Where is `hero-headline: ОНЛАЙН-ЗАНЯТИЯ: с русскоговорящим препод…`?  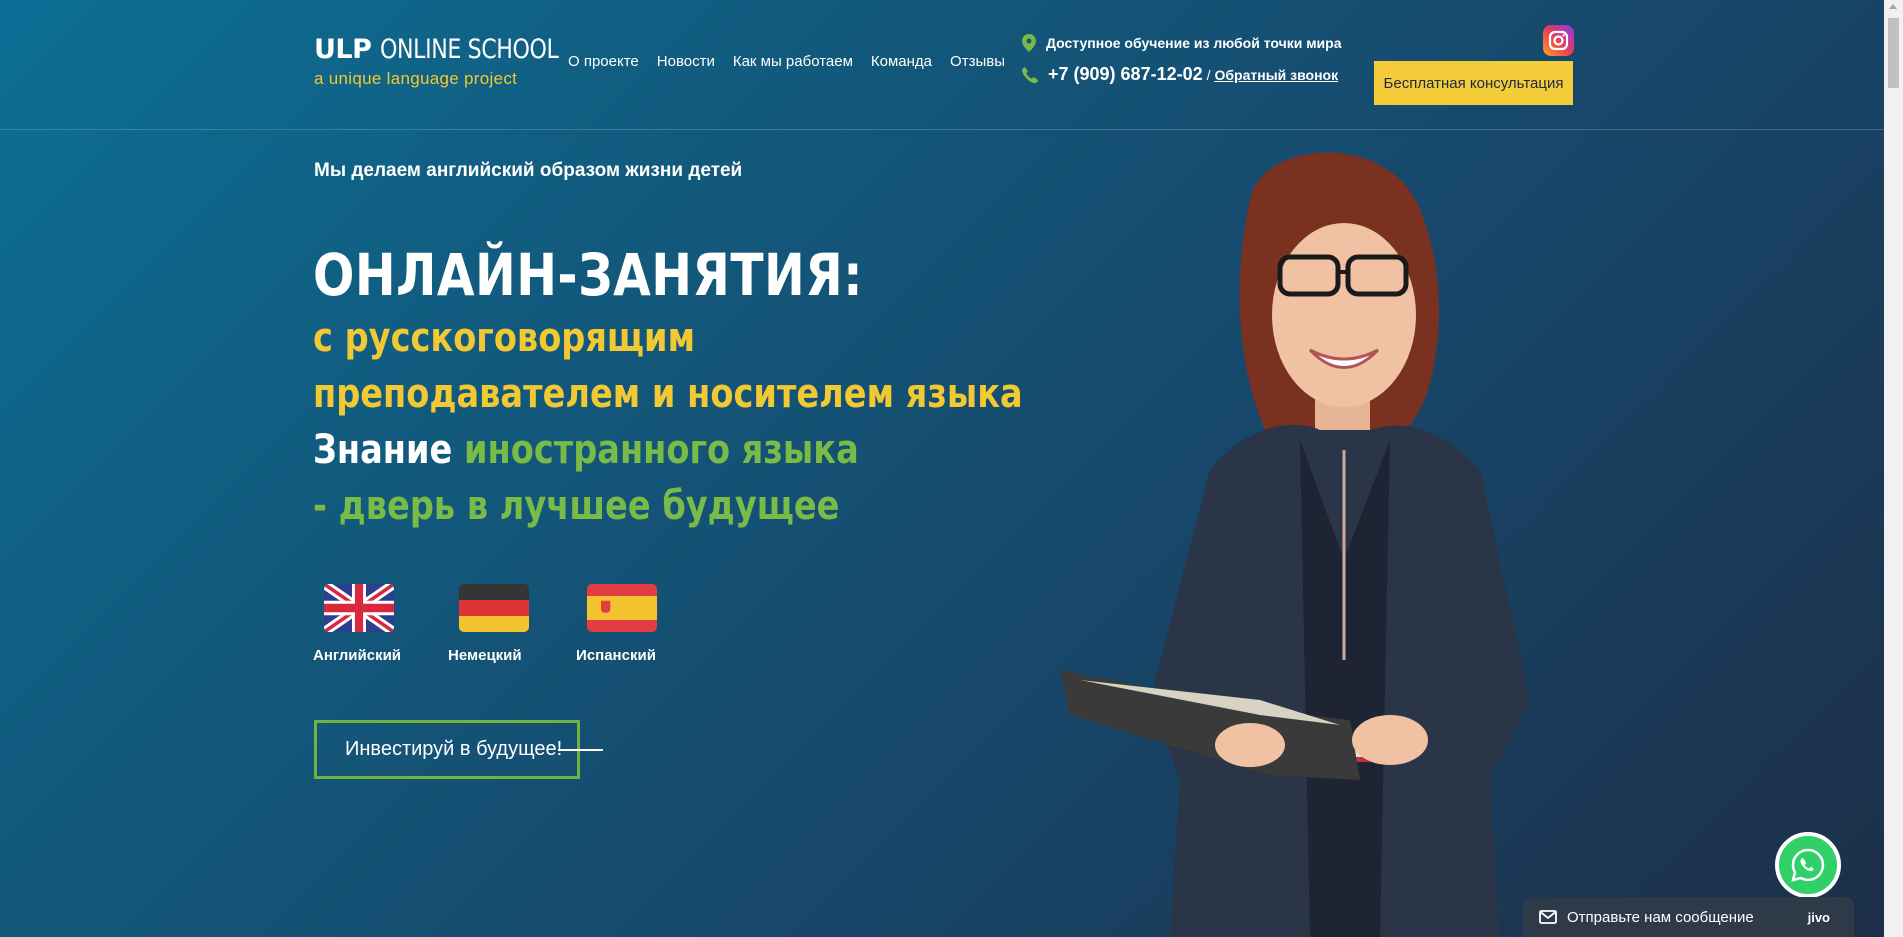 hero-headline: ОНЛАЙН-ЗАНЯТИЯ: с русскоговорящим препод… is located at coordinates (735, 387).